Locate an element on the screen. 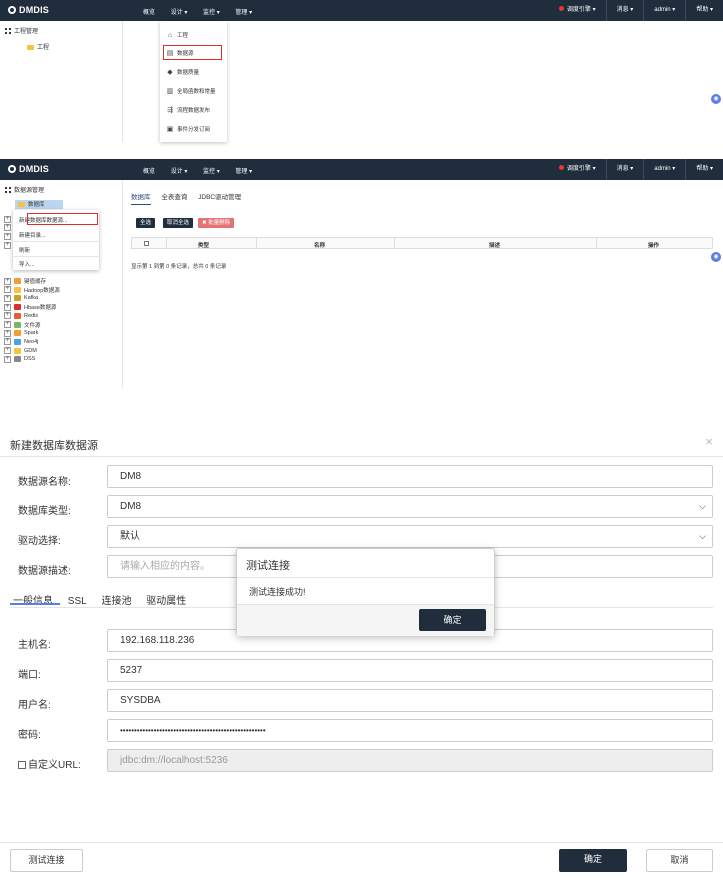 This screenshot has width=723, height=882. column-desc: 描述 is located at coordinates (495, 246).